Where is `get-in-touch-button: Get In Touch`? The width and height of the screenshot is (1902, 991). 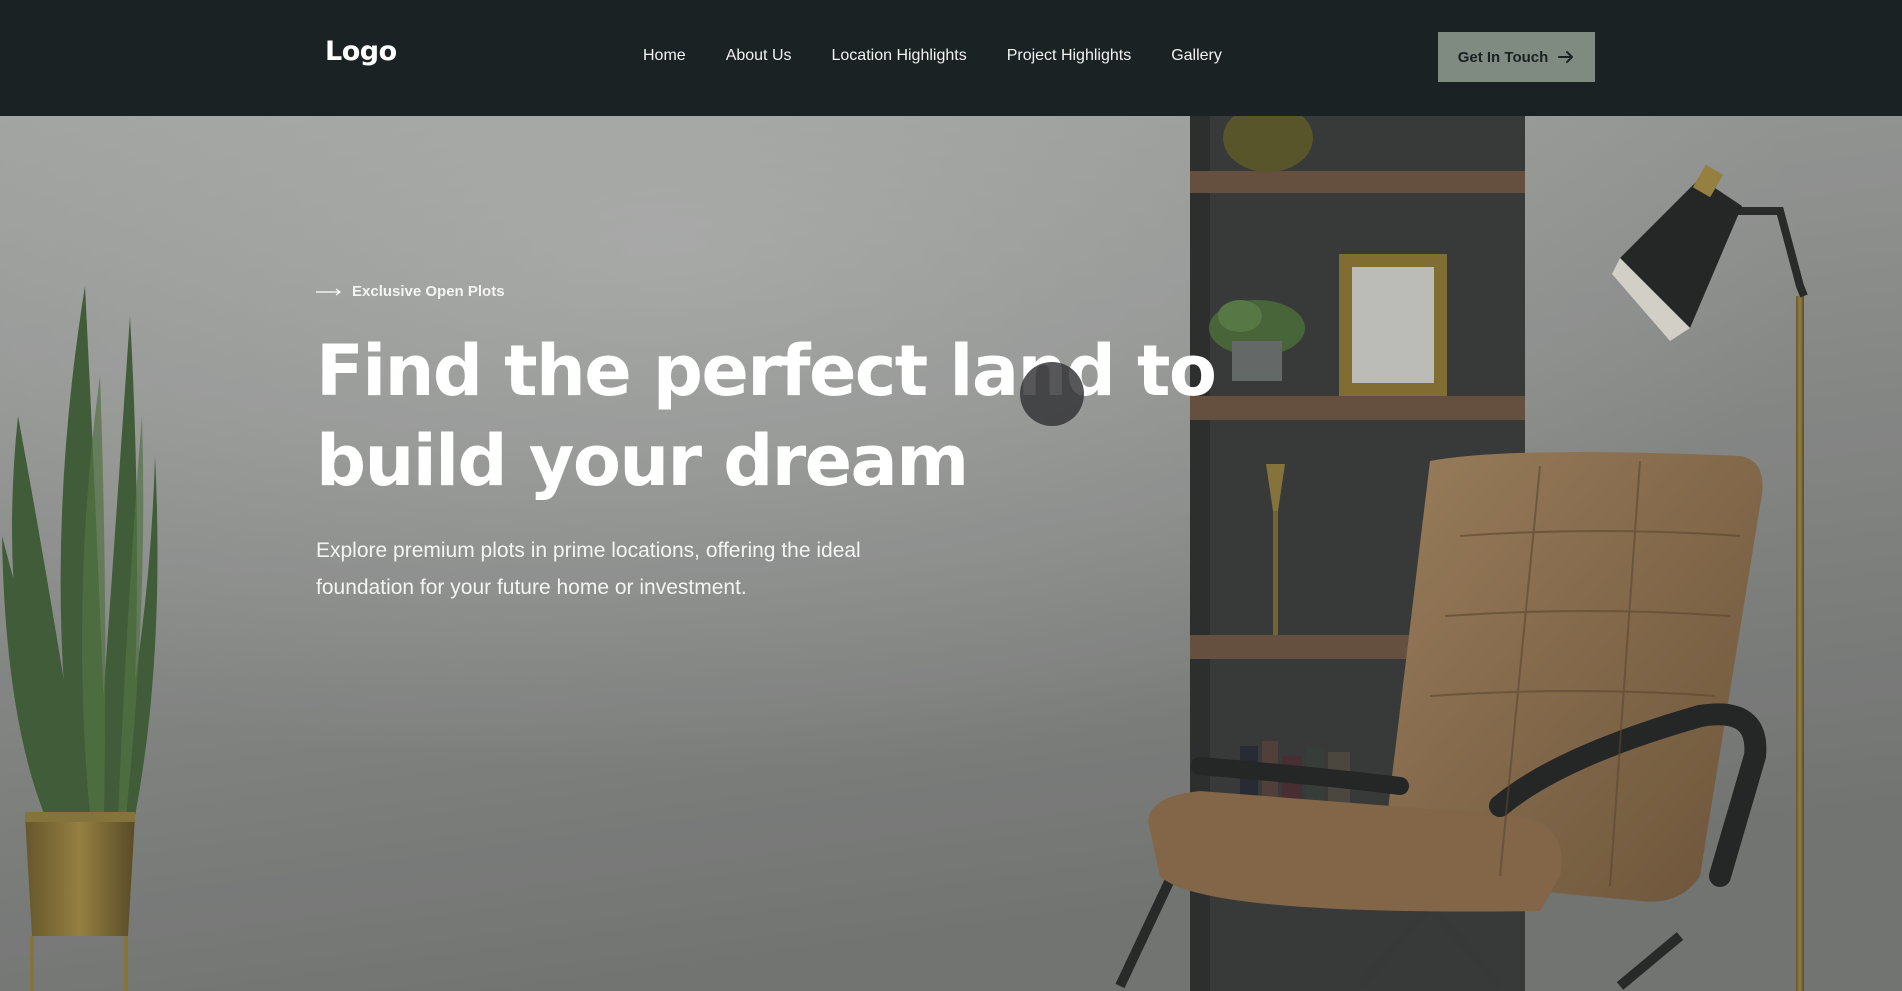 get-in-touch-button: Get In Touch is located at coordinates (1516, 57).